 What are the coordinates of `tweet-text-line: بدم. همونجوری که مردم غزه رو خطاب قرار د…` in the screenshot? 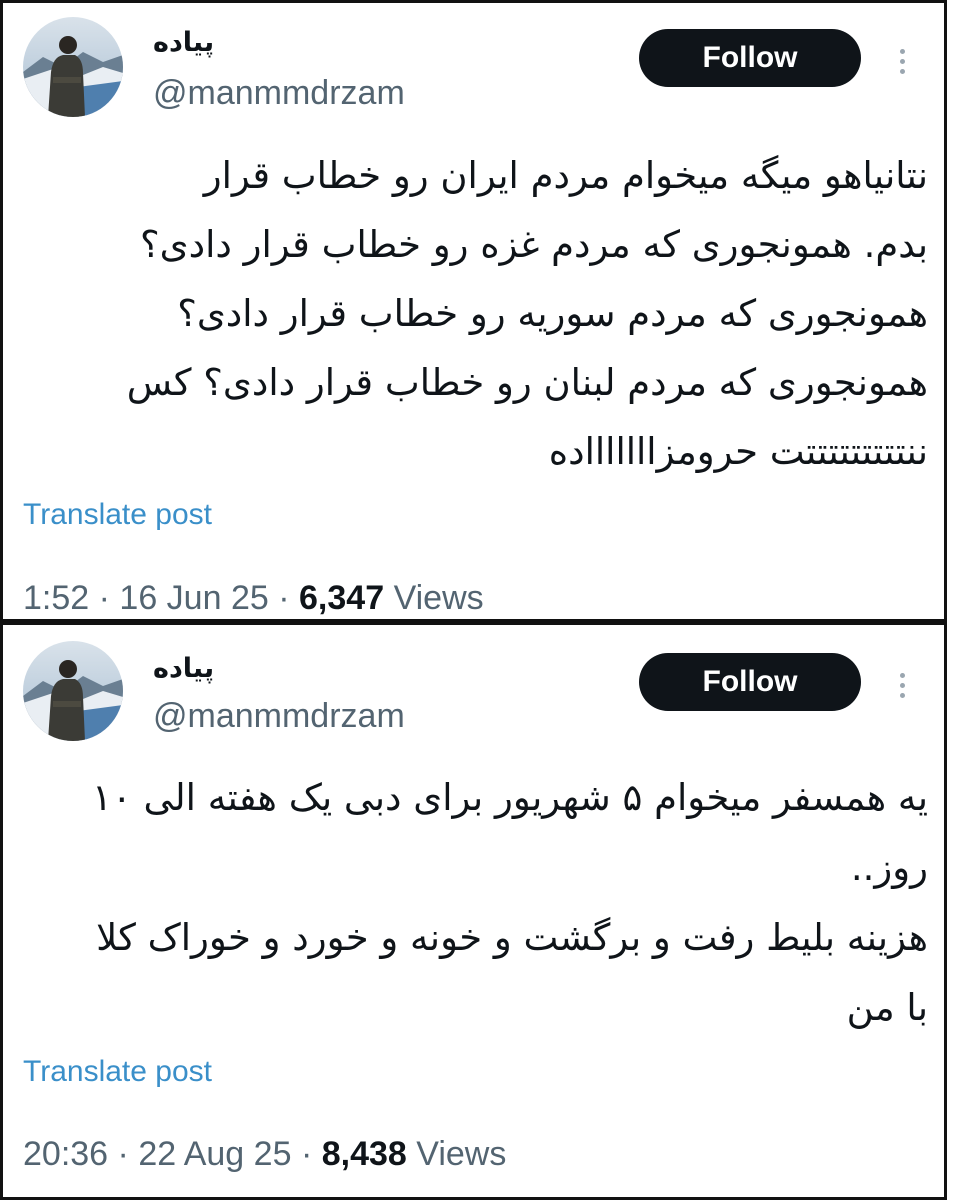 It's located at (534, 244).